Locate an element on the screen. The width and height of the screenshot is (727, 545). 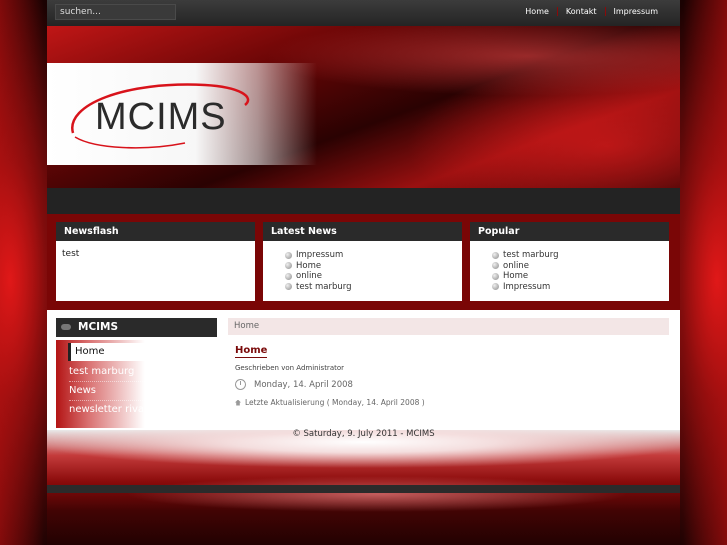
popular-body: test marburg online Home Impressum is located at coordinates (569, 271).